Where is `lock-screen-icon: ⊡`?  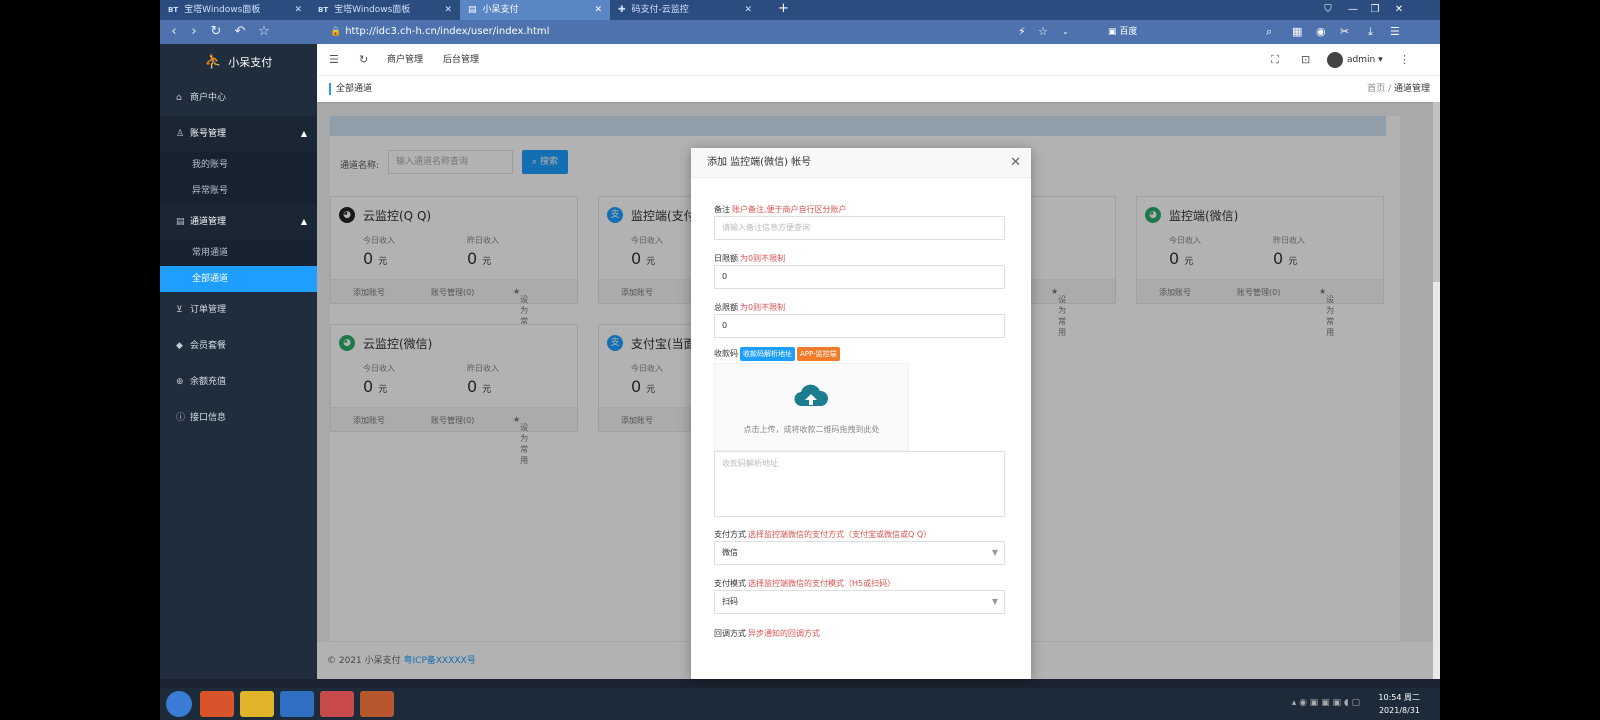 lock-screen-icon: ⊡ is located at coordinates (1305, 60).